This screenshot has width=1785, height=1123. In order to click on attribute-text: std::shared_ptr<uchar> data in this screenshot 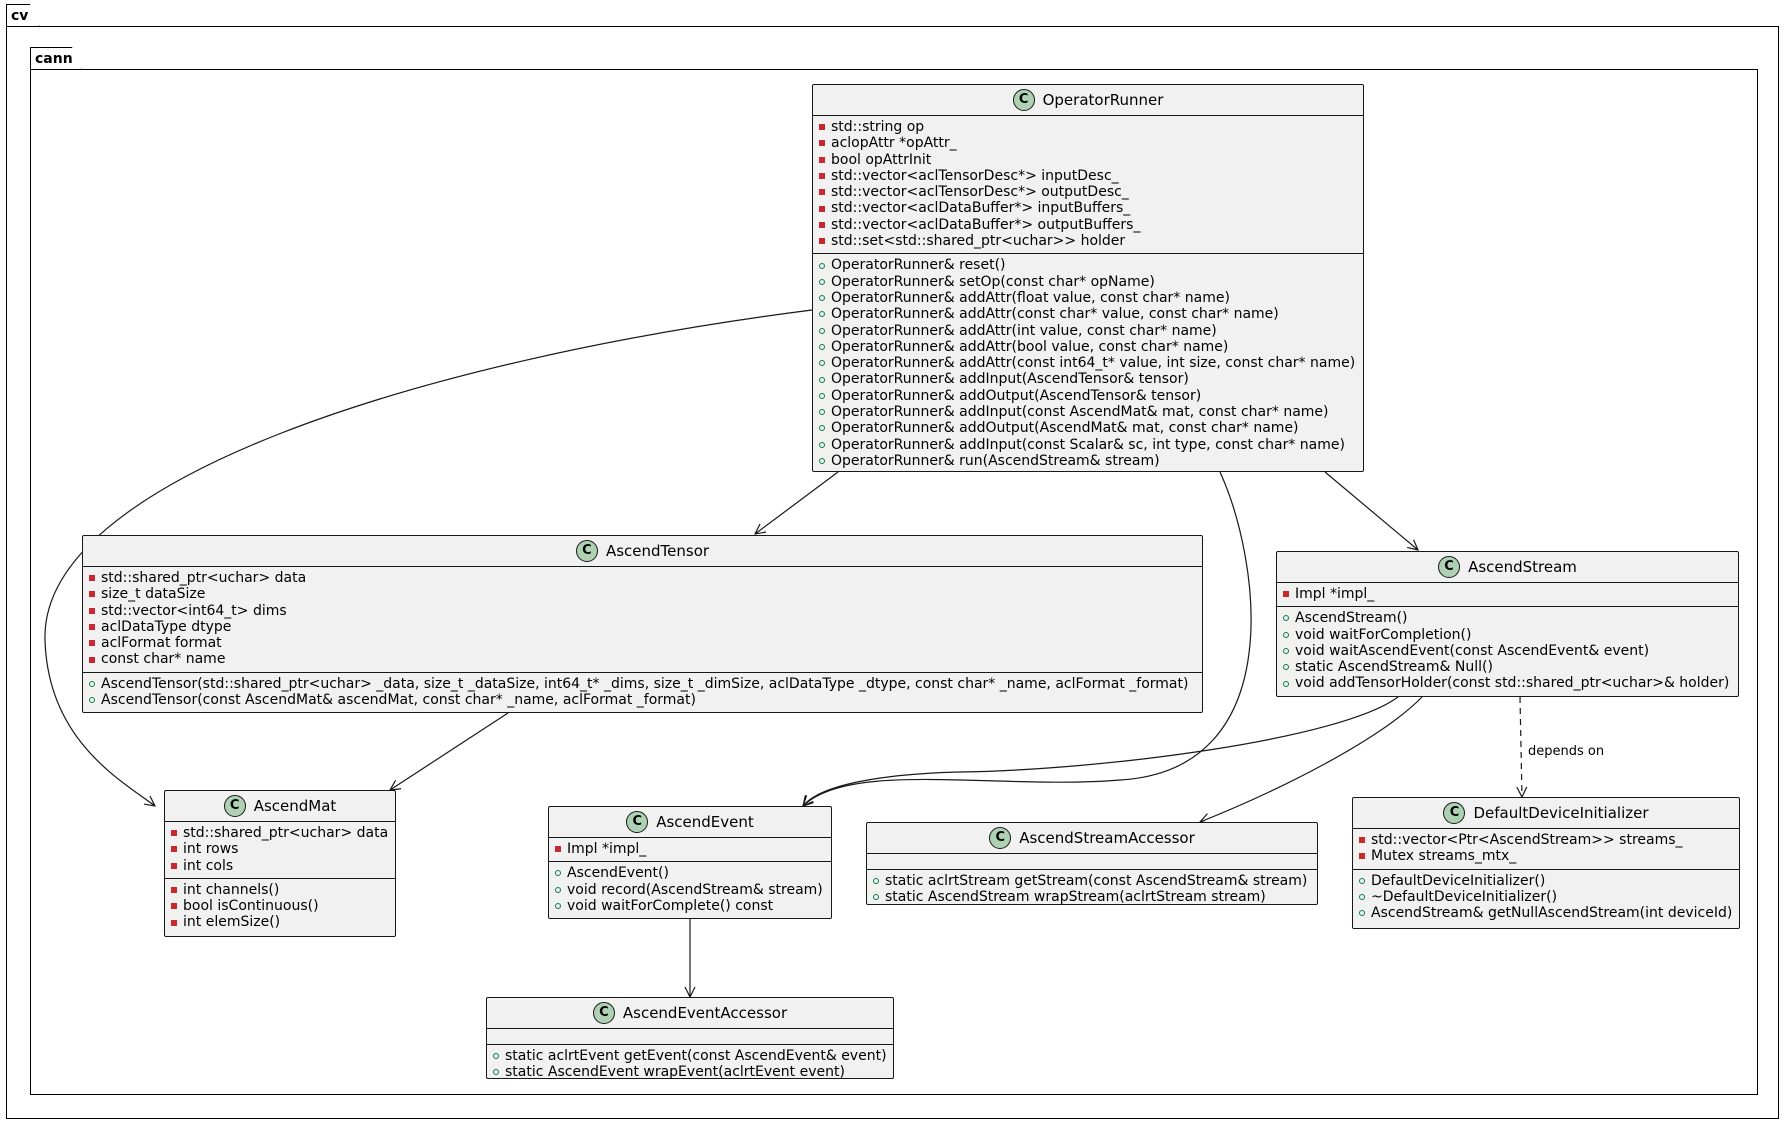, I will do `click(204, 578)`.